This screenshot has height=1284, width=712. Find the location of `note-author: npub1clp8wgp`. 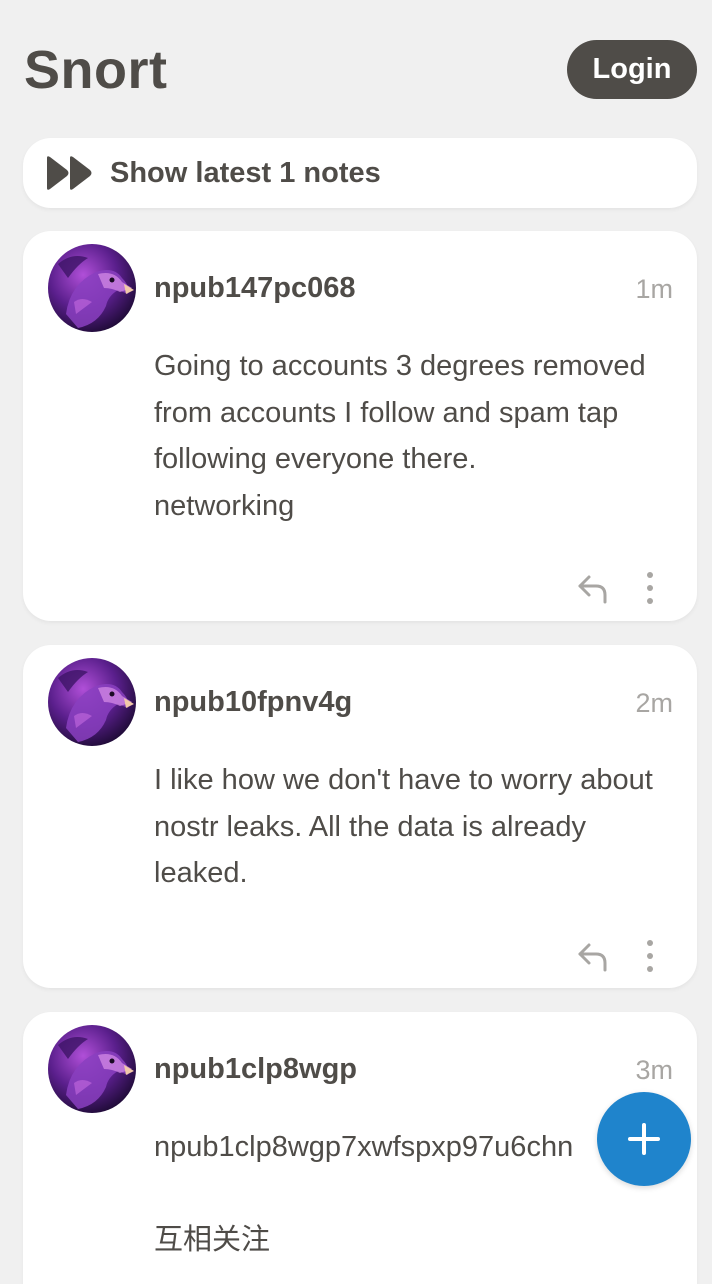

note-author: npub1clp8wgp is located at coordinates (255, 1069).